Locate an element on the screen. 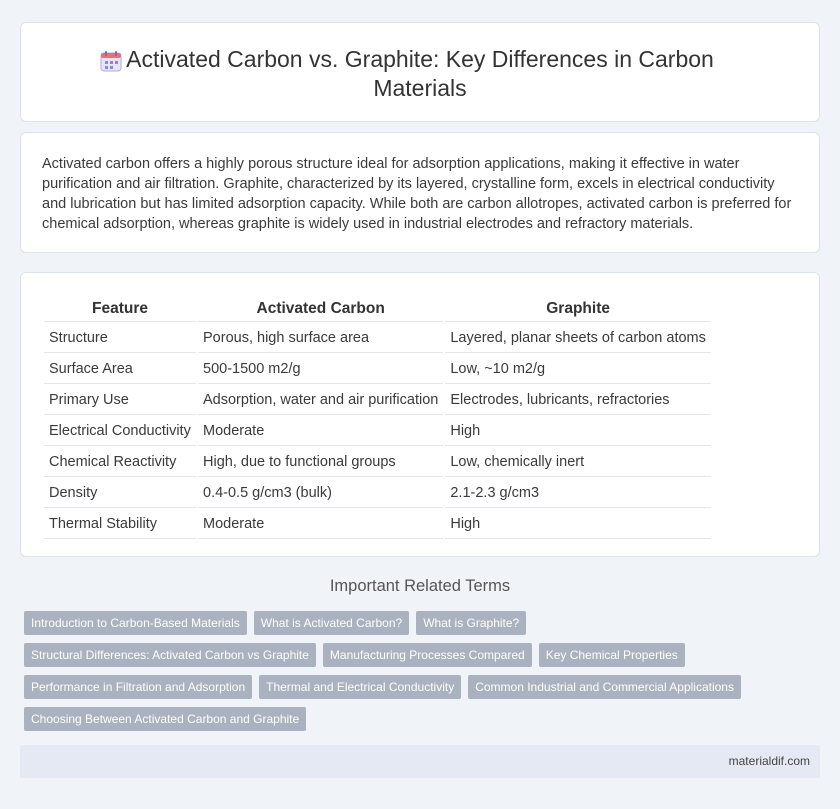 This screenshot has width=840, height=809. cell-activated-carbon: 500-1500 m2/g is located at coordinates (321, 369).